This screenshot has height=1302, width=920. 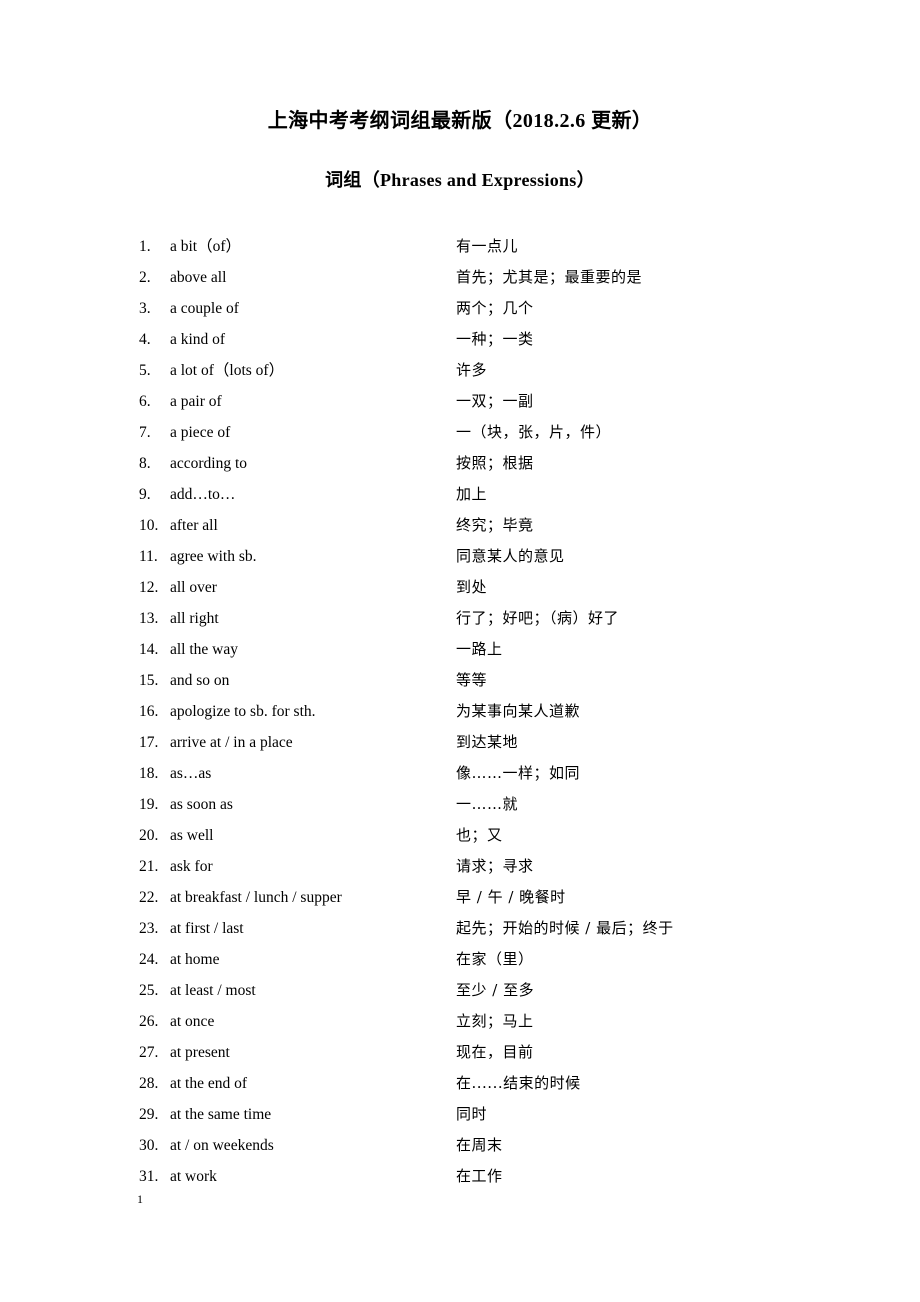 What do you see at coordinates (222, 1145) in the screenshot?
I see `entry-english-phrase: at / on weekends` at bounding box center [222, 1145].